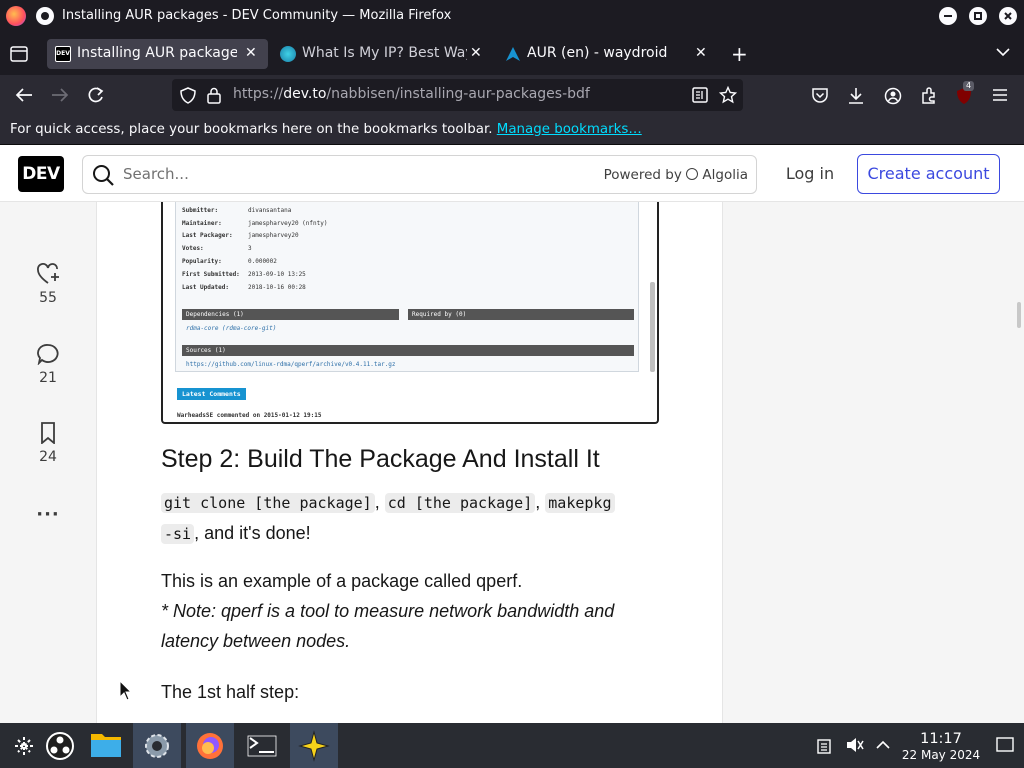  What do you see at coordinates (607, 54) in the screenshot?
I see `tab-aur-waydroid: AUR (en) - waydroid ✕` at bounding box center [607, 54].